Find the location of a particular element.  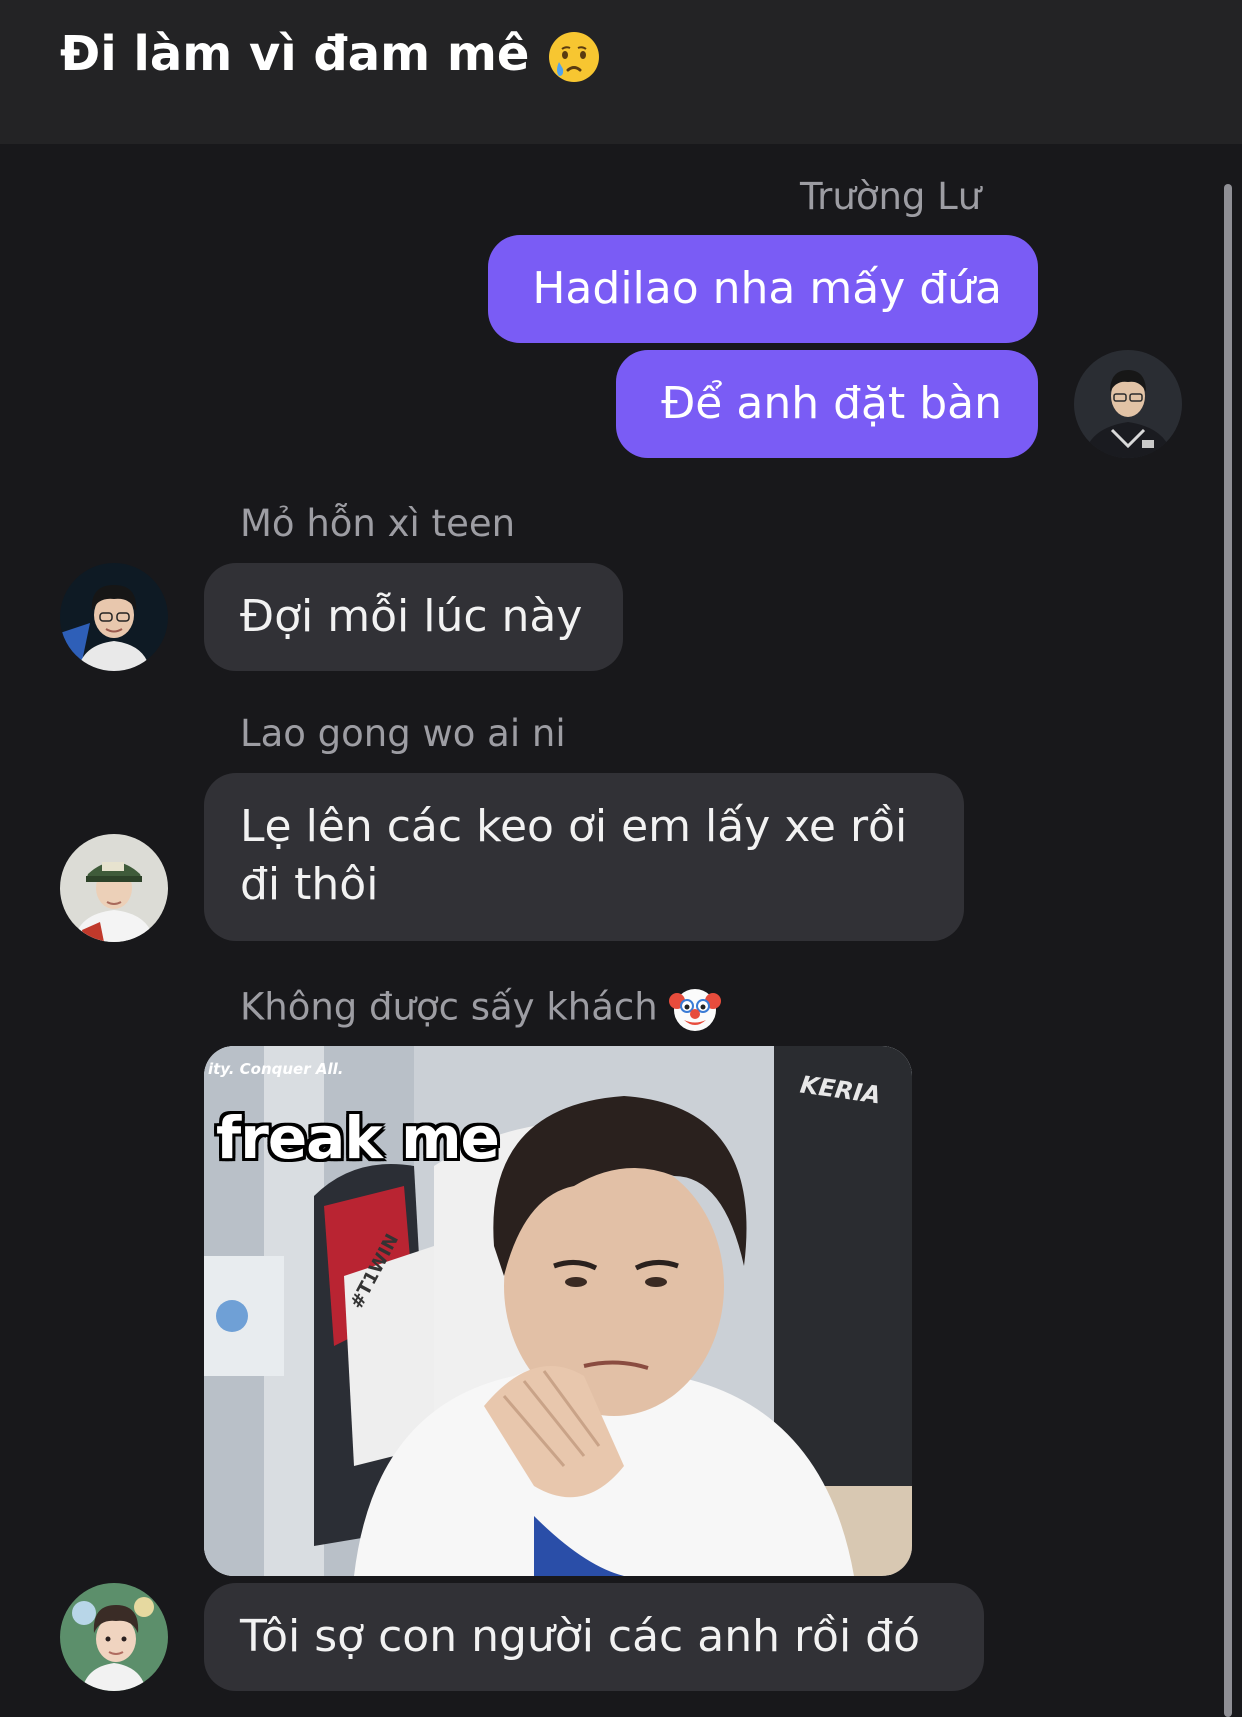

avatar-khong-duoc-say-khach is located at coordinates (114, 1637).